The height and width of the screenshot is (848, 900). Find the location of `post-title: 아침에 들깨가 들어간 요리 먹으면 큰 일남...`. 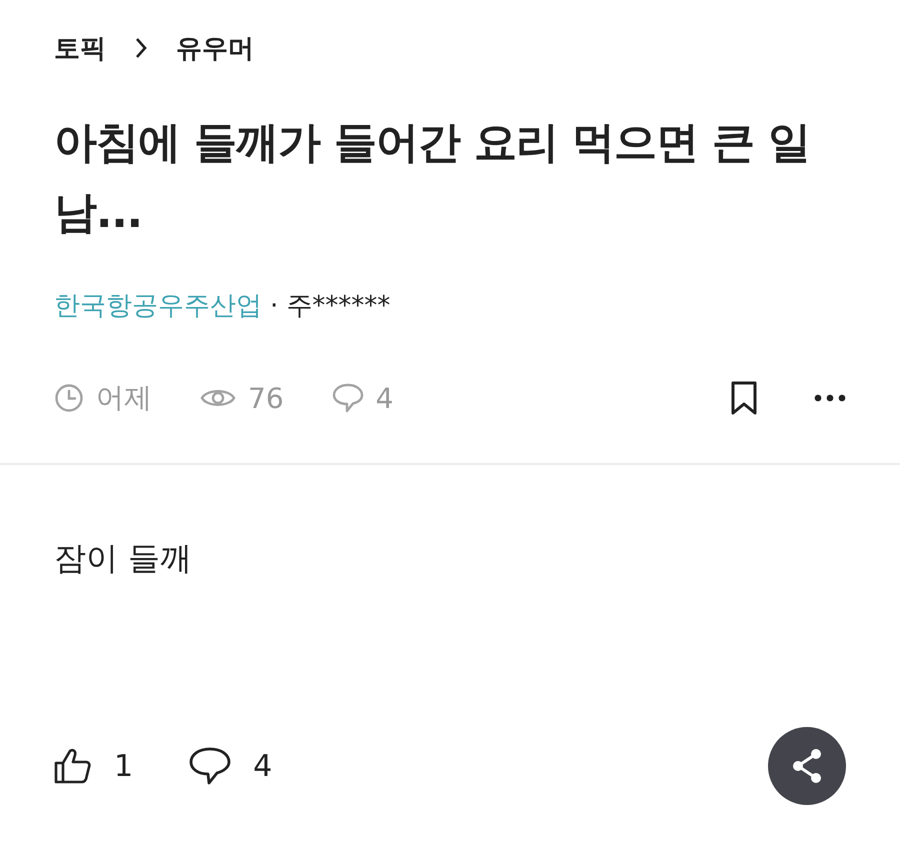

post-title: 아침에 들깨가 들어간 요리 먹으면 큰 일남... is located at coordinates (432, 178).